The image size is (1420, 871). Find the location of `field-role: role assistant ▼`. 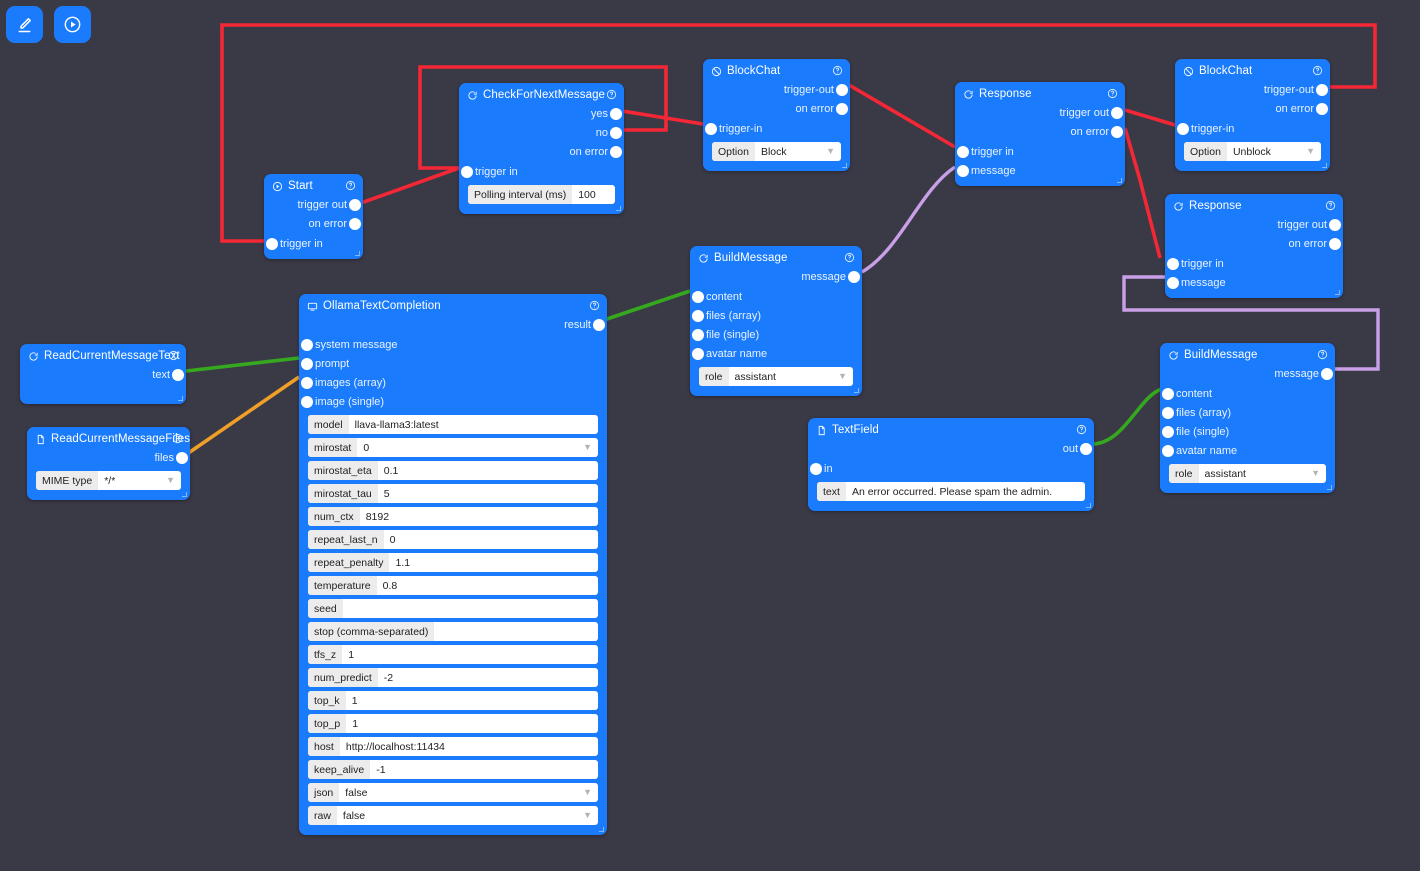

field-role: role assistant ▼ is located at coordinates (776, 376).